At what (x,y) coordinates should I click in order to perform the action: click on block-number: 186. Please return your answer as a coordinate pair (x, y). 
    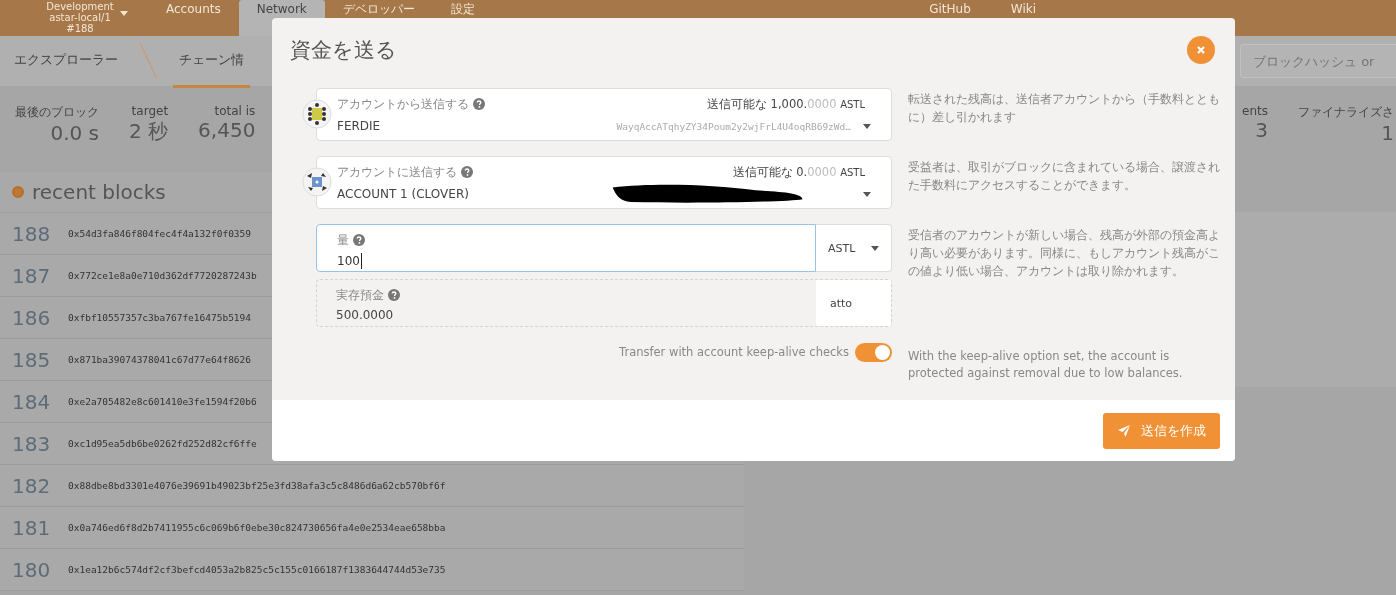
    Looking at the image, I should click on (34, 317).